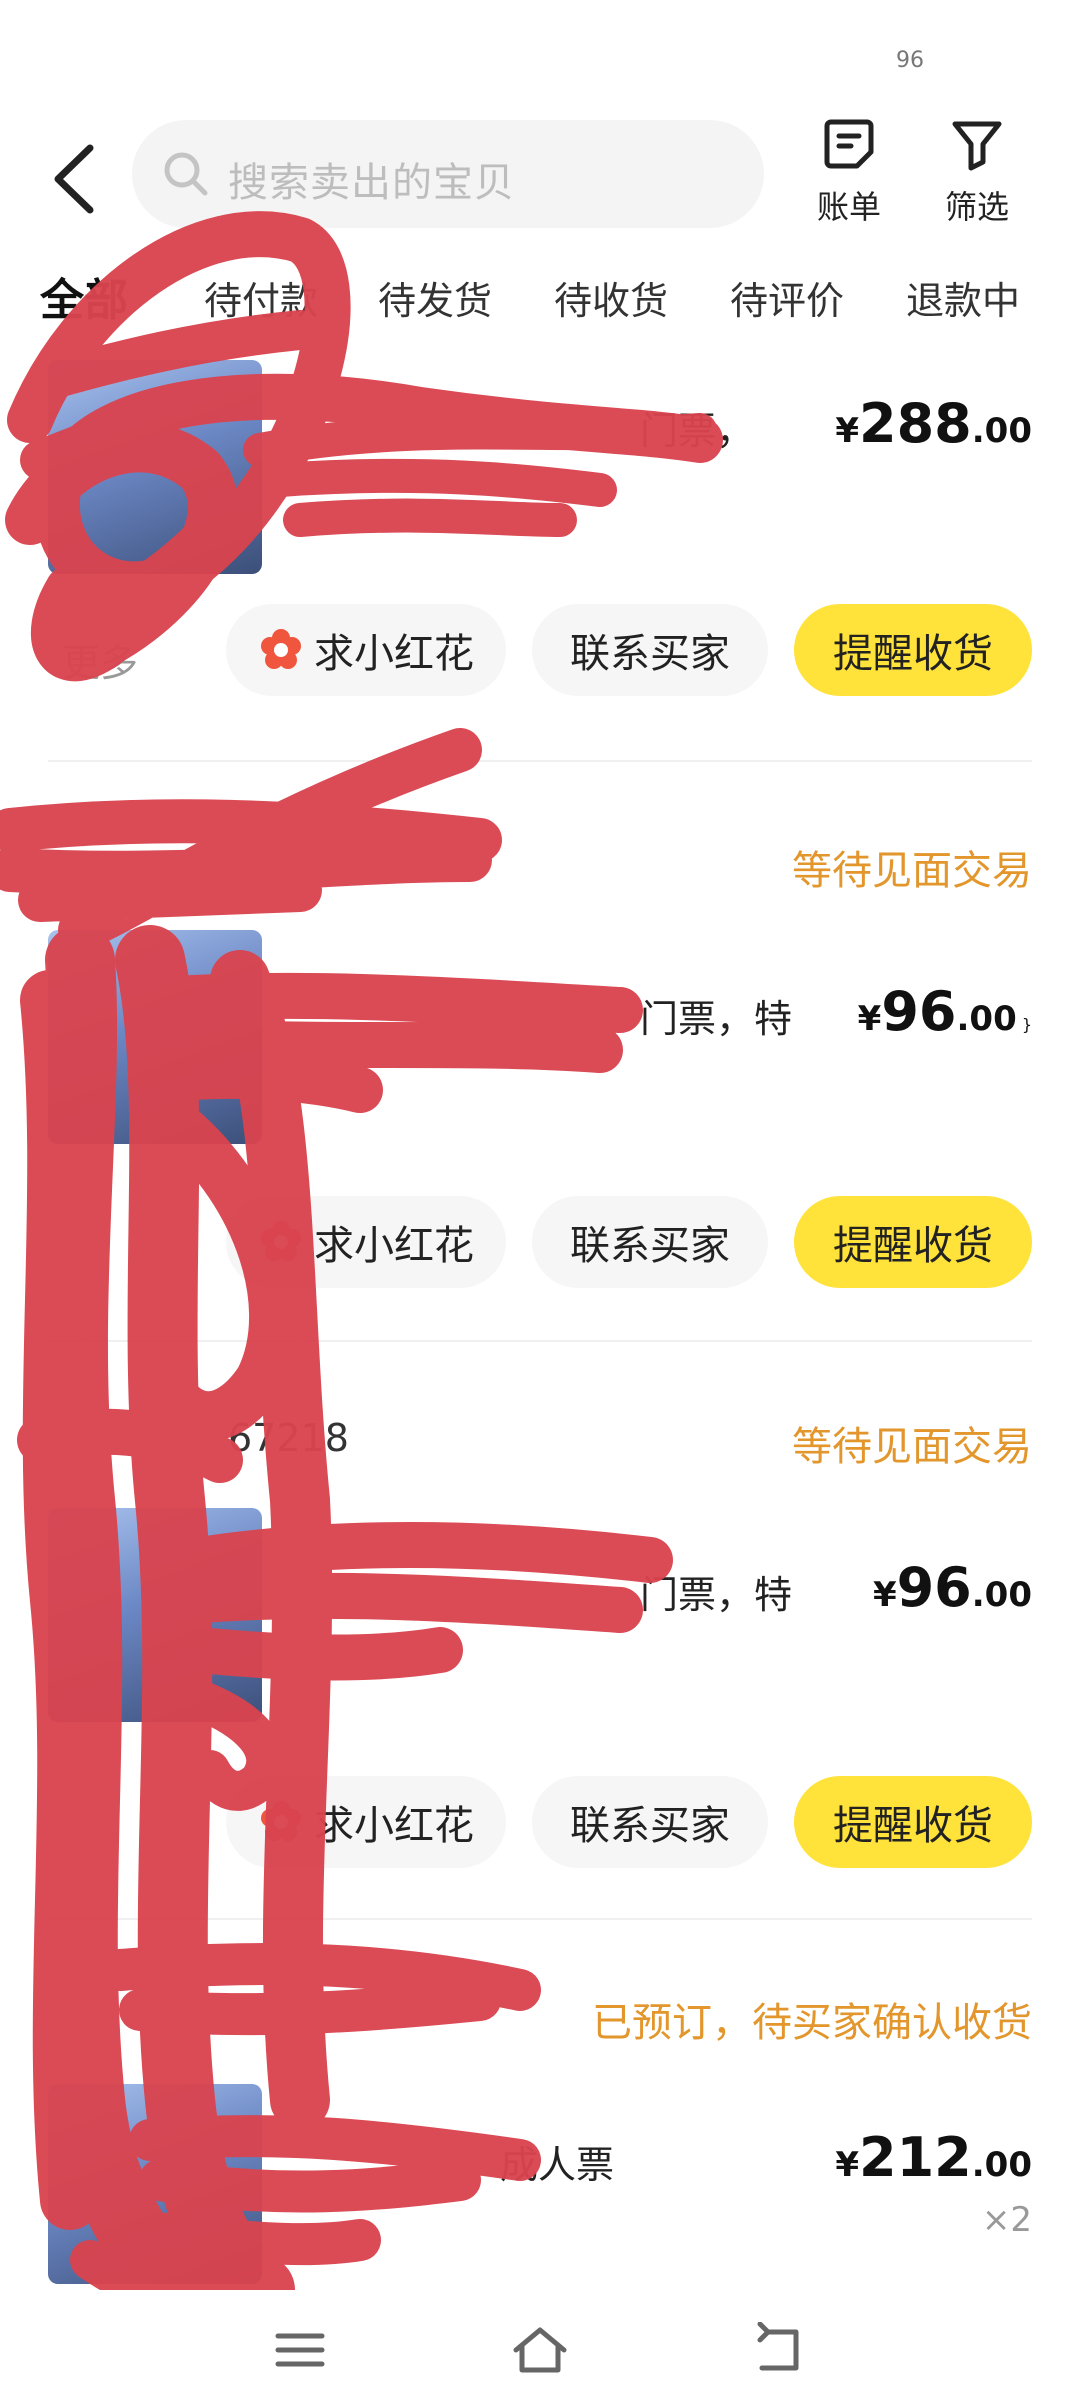  I want to click on more-link: 更多, so click(100, 659).